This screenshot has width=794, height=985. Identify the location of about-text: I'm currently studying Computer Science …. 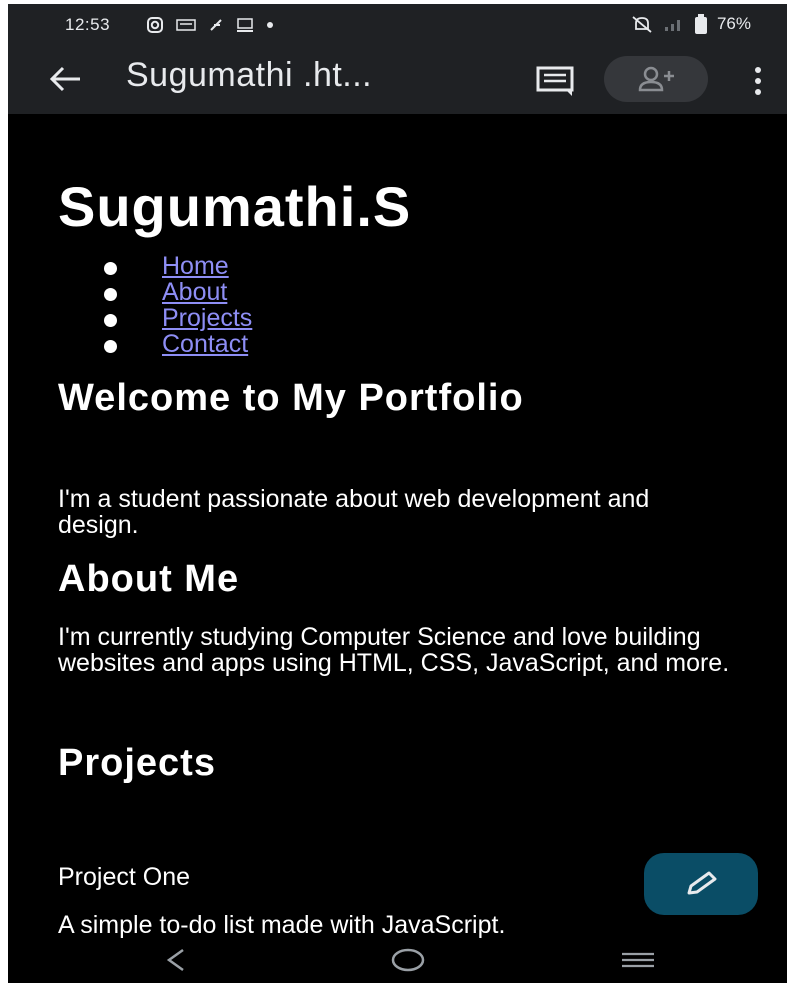
(394, 650).